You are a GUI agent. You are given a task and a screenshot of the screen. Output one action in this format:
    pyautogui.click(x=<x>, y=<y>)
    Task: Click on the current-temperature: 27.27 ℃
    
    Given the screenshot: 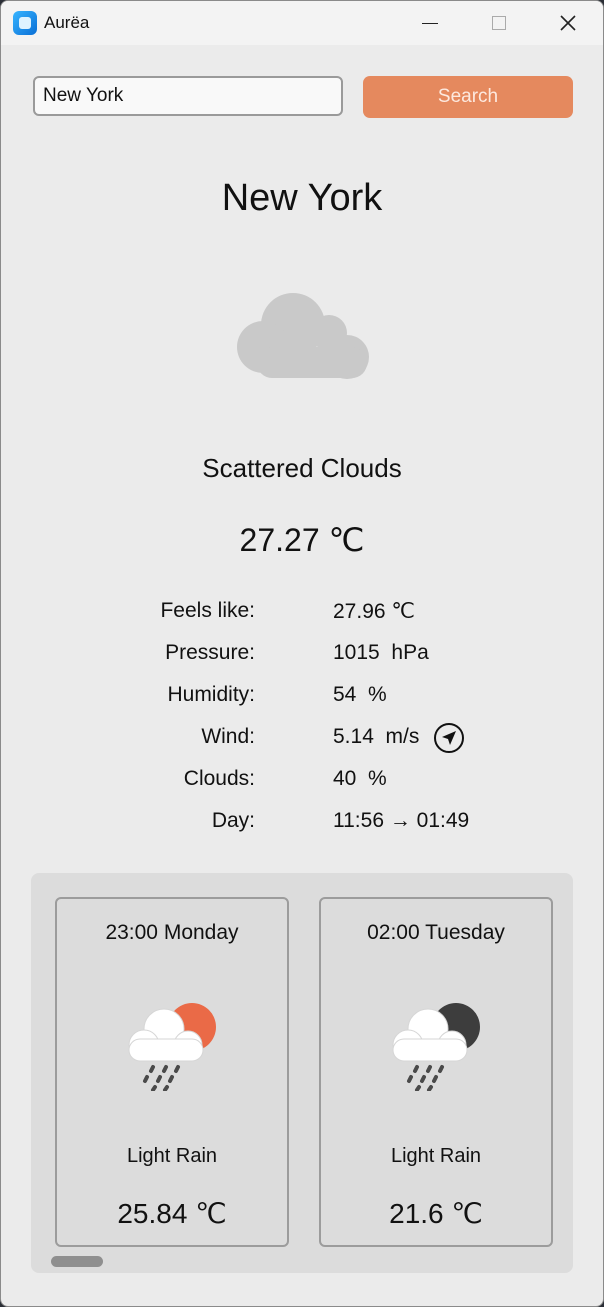 What is the action you would take?
    pyautogui.click(x=302, y=540)
    